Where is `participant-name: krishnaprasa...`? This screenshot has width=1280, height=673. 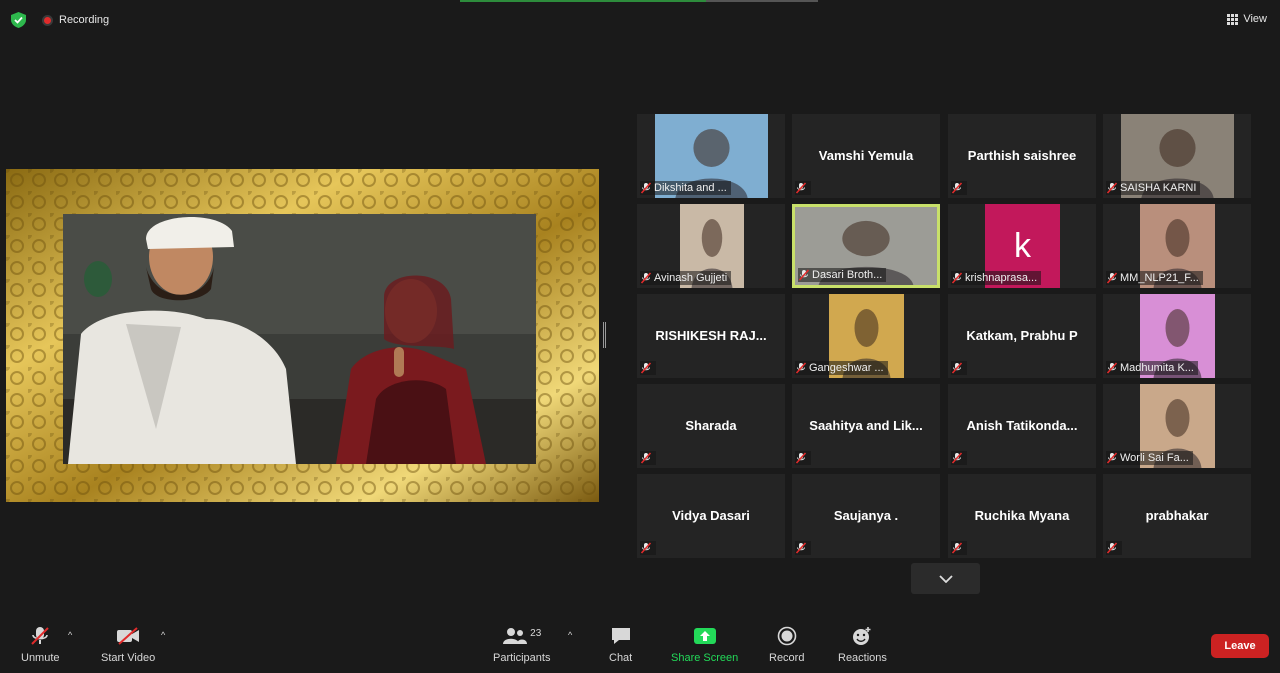 participant-name: krishnaprasa... is located at coordinates (1001, 278).